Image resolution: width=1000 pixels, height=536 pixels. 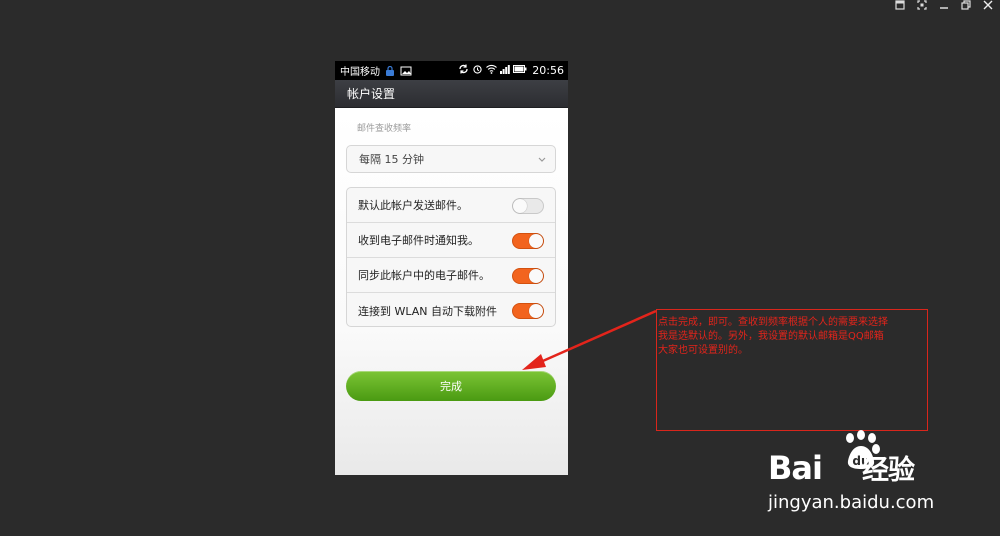 I want to click on option-wlan-download: 连接到 WLAN 自动下载附件, so click(x=451, y=310).